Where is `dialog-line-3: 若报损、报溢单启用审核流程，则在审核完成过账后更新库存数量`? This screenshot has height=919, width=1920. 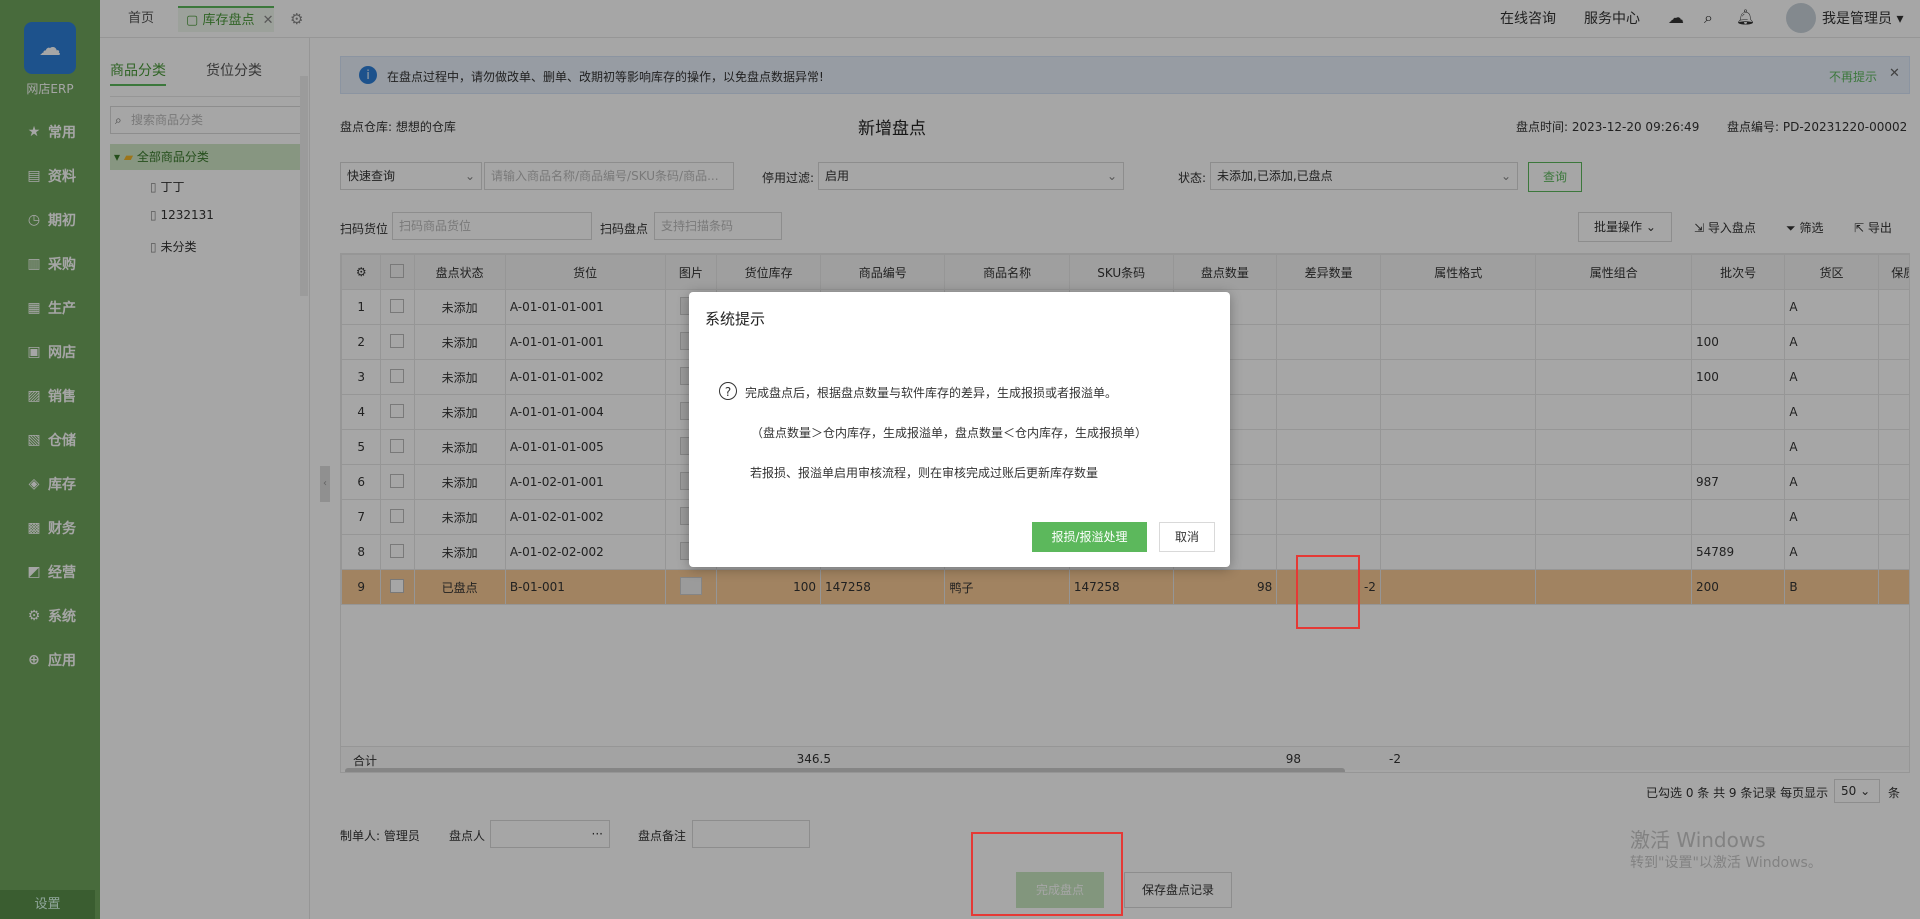
dialog-line-3: 若报损、报溢单启用审核流程，则在审核完成过账后更新库存数量 is located at coordinates (924, 473).